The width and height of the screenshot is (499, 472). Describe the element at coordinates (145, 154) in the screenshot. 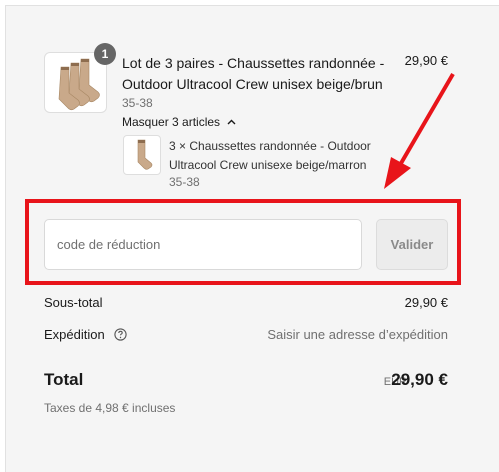

I see `sock-image` at that location.